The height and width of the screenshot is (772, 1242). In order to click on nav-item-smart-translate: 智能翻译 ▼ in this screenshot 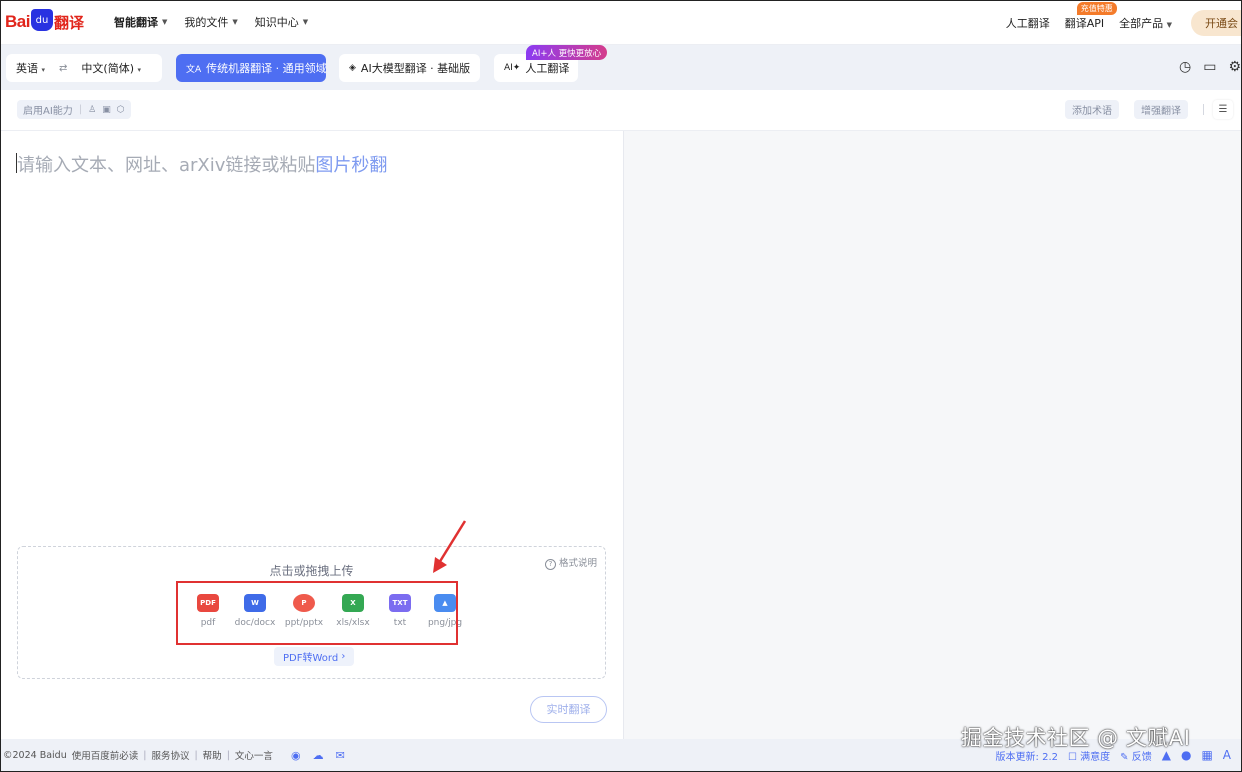, I will do `click(140, 22)`.